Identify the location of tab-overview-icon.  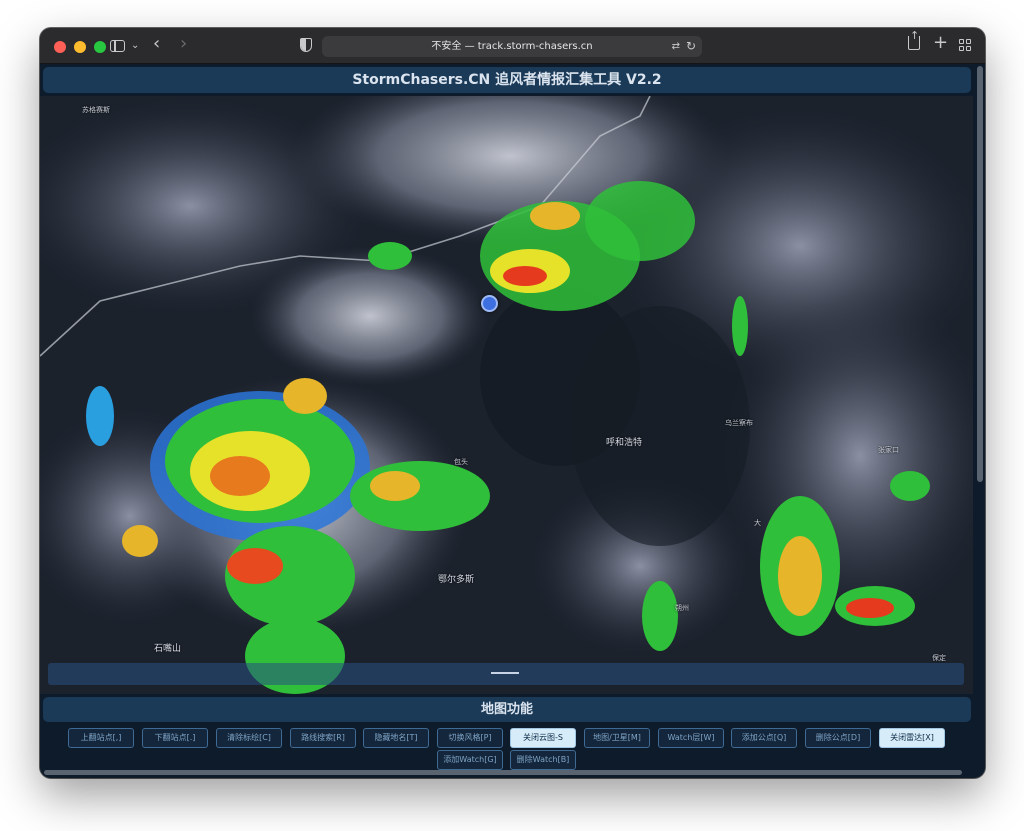
(965, 45).